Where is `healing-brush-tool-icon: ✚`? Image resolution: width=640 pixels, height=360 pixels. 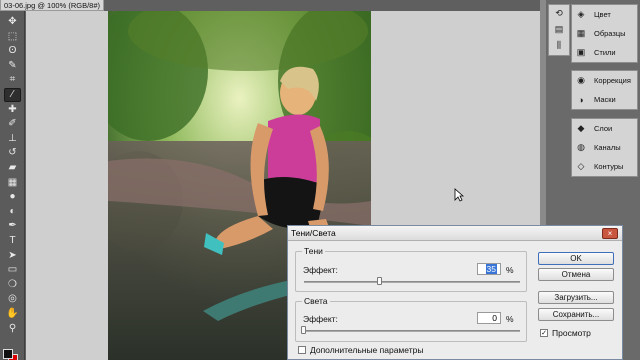
healing-brush-tool-icon: ✚ is located at coordinates (12, 110).